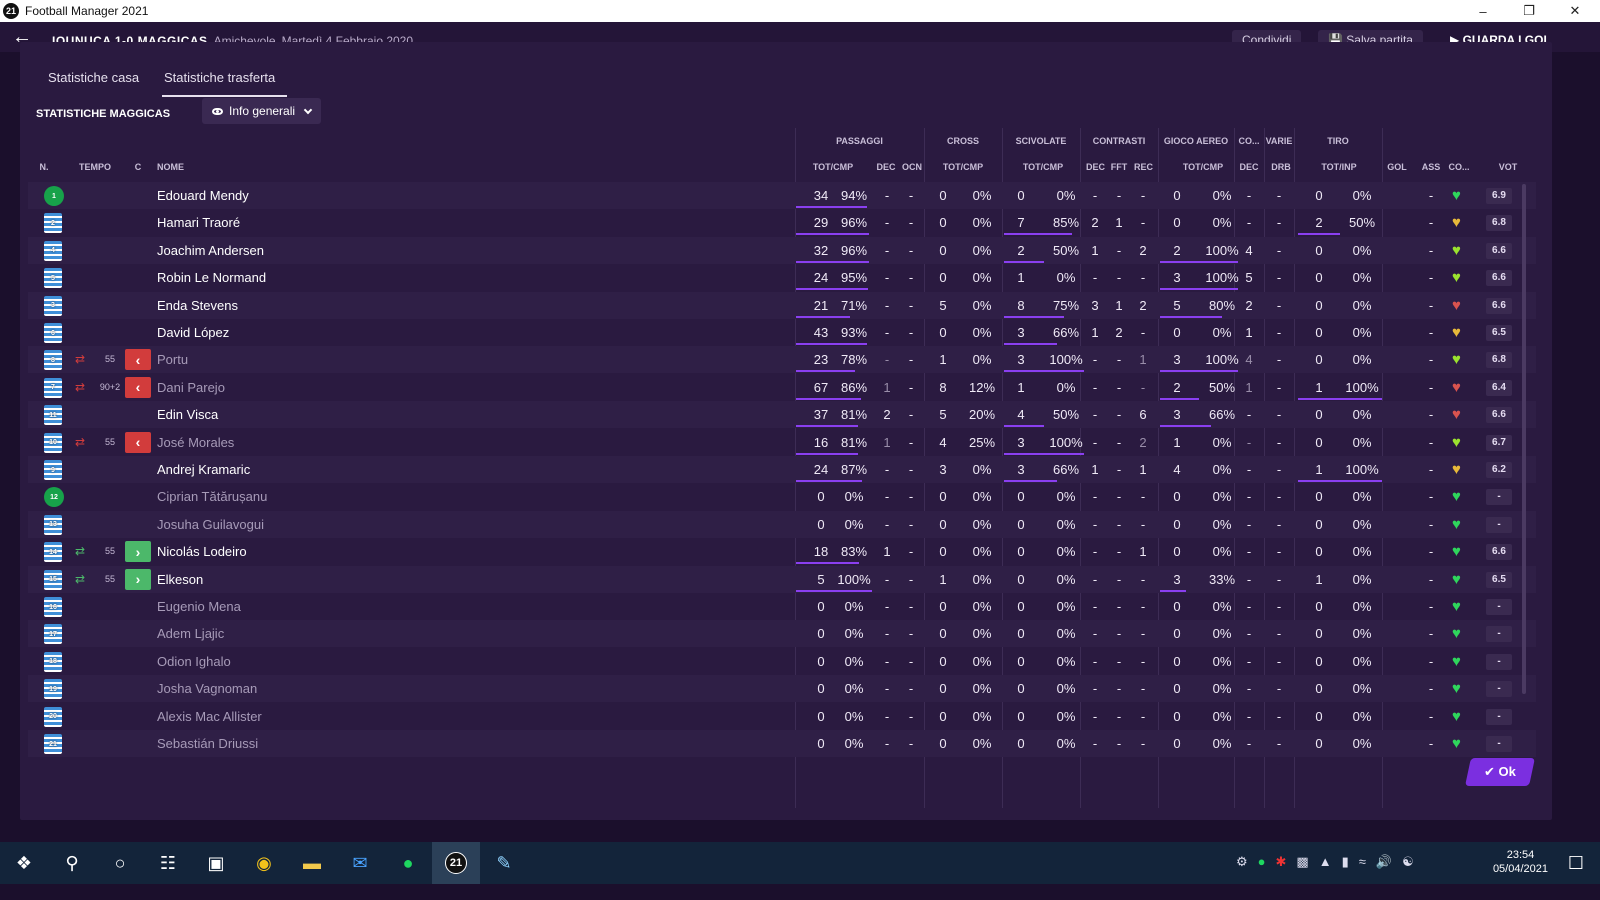 This screenshot has width=1600, height=900. I want to click on player-name: Eugenio Mena, so click(199, 606).